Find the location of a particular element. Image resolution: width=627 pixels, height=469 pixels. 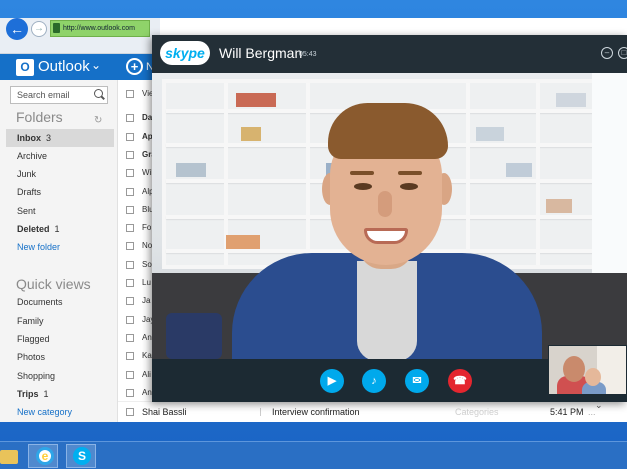

sidebar-item-trips: Trips 1 is located at coordinates (60, 394).